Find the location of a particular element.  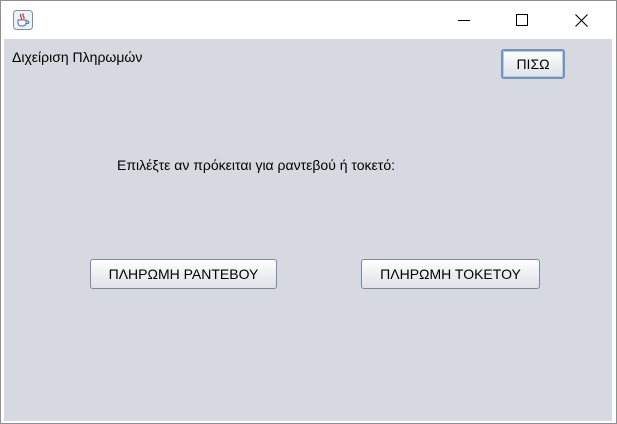

birth-payment-button: ΠΛΗΡΩΜΗ ΤΟΚΕΤΟΥ is located at coordinates (450, 274).